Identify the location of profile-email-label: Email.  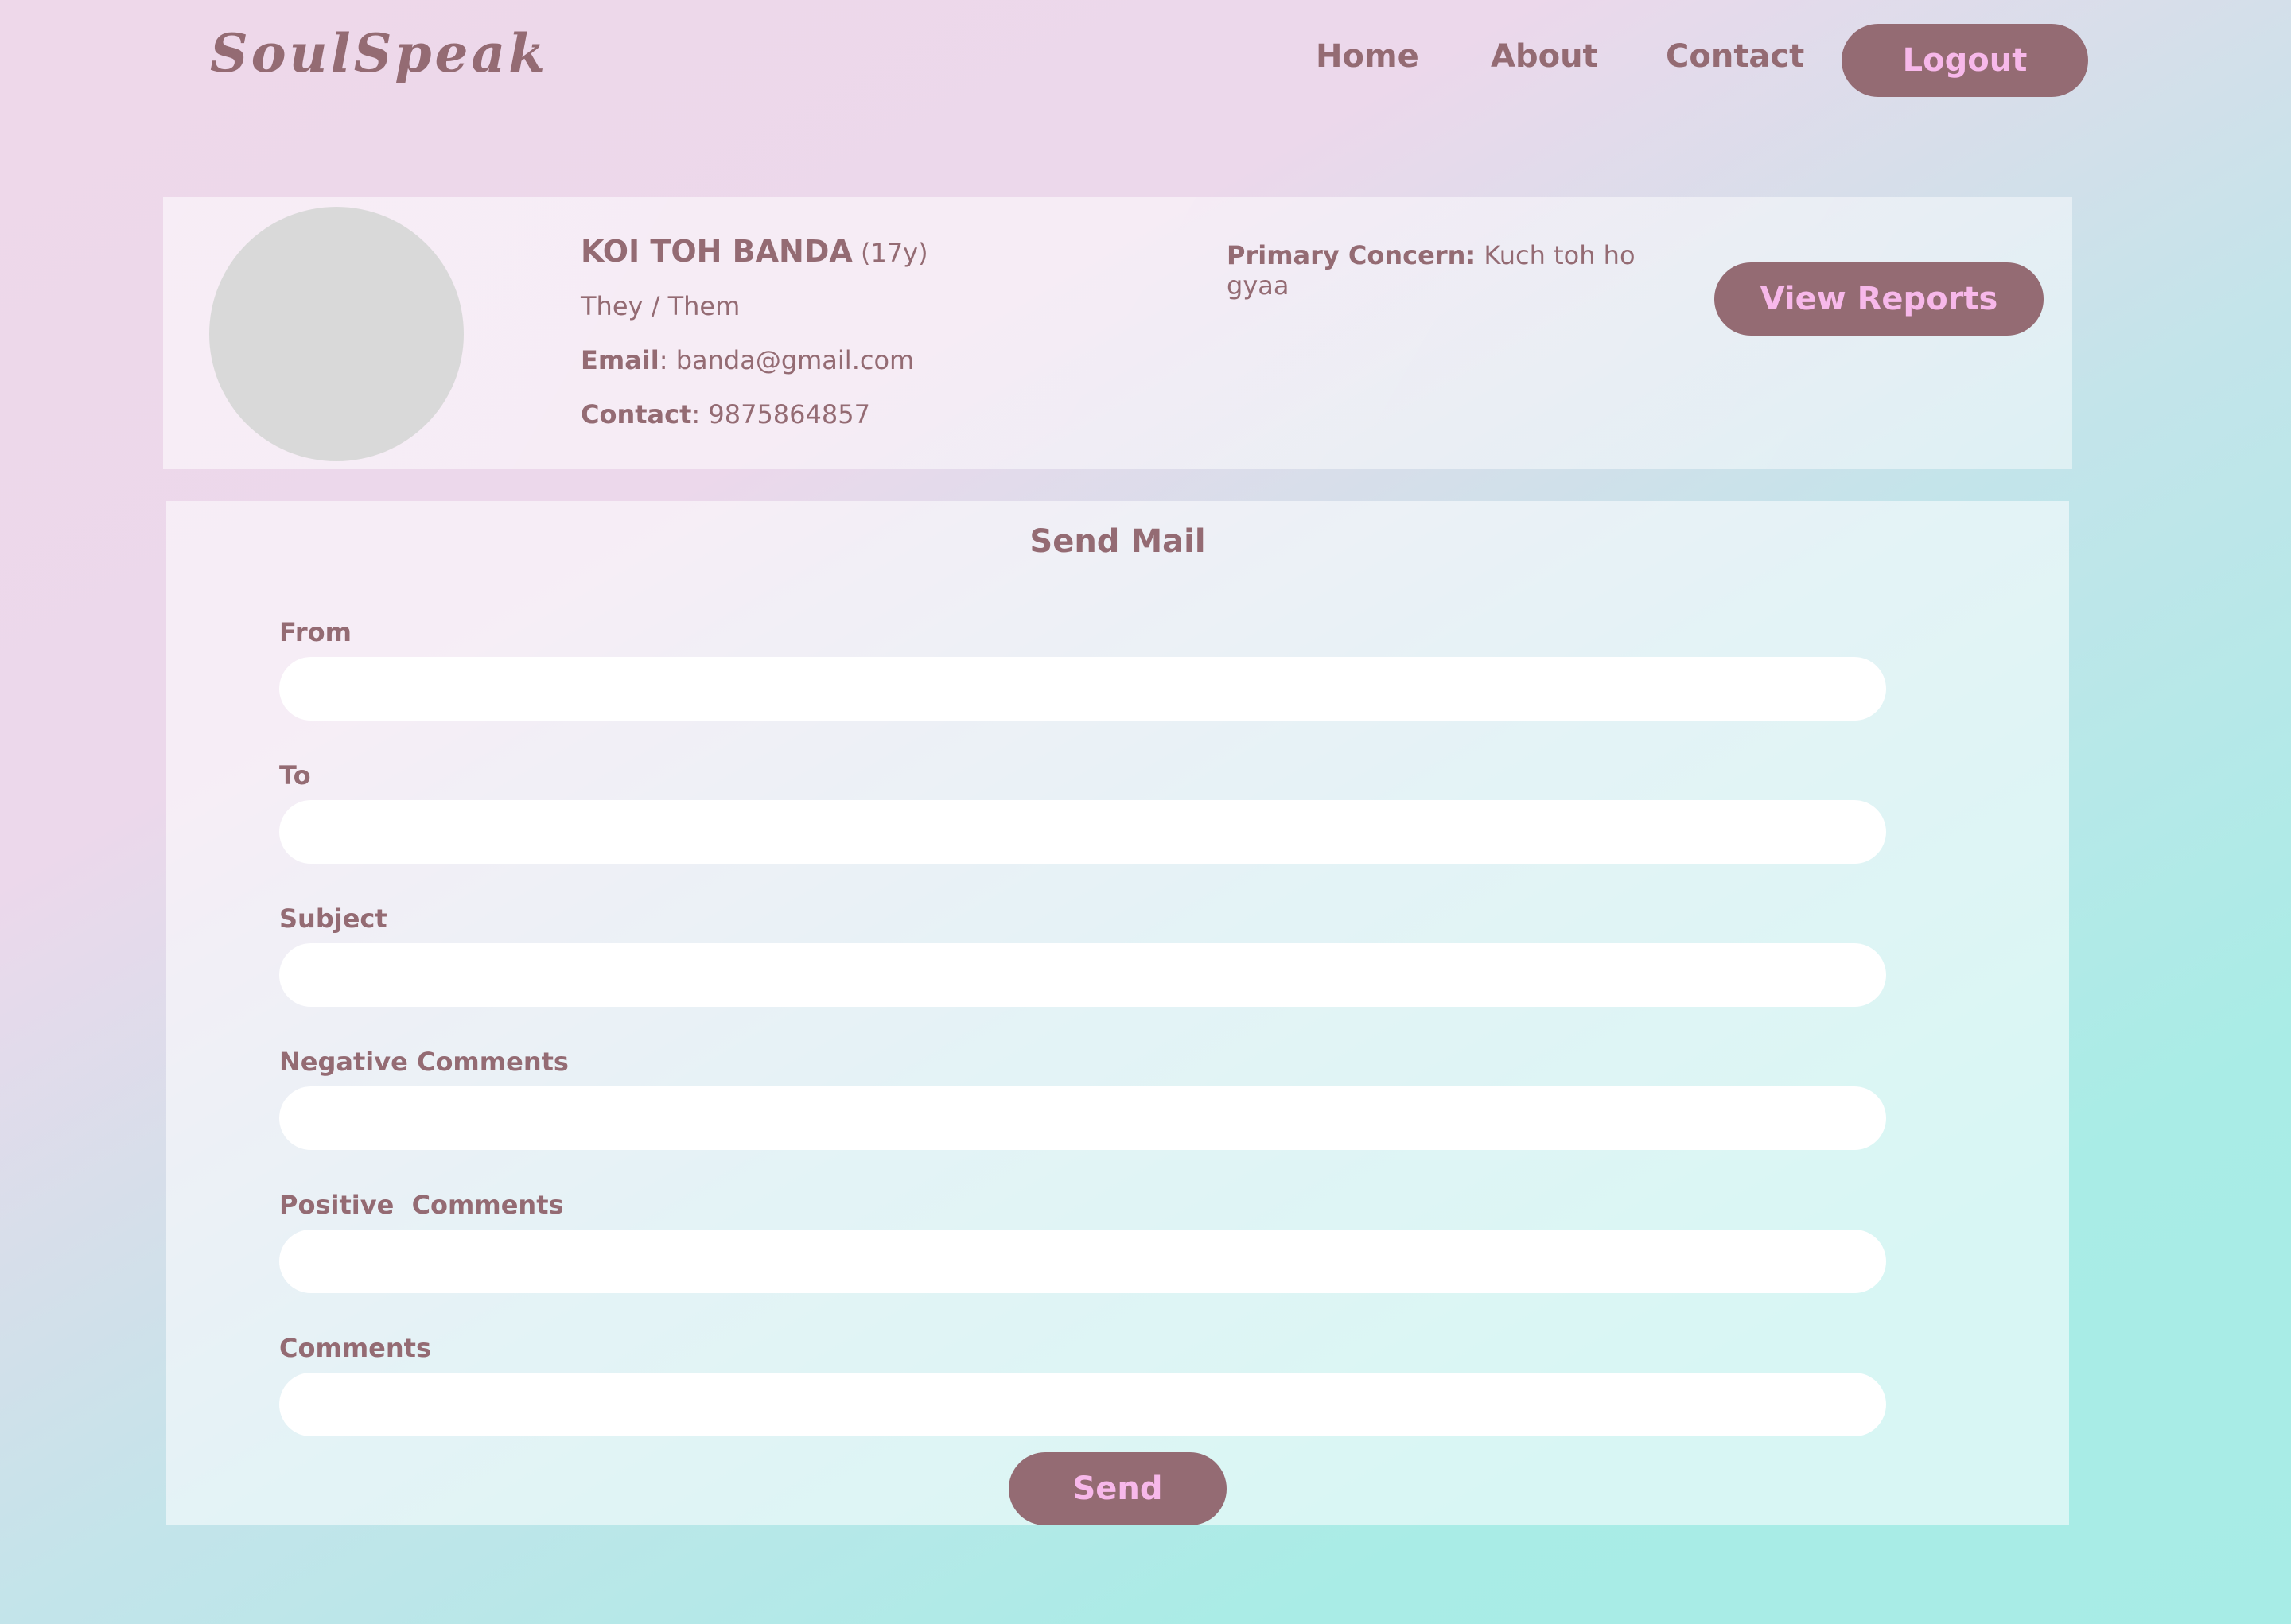
(620, 360).